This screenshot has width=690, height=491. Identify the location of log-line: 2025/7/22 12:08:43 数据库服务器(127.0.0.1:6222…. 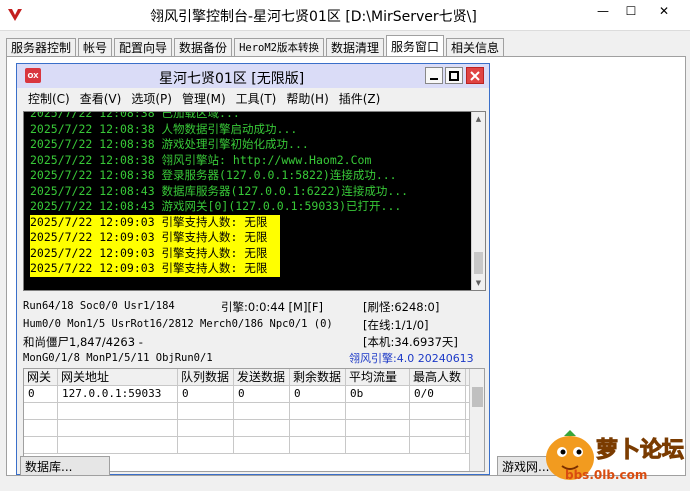
(219, 190).